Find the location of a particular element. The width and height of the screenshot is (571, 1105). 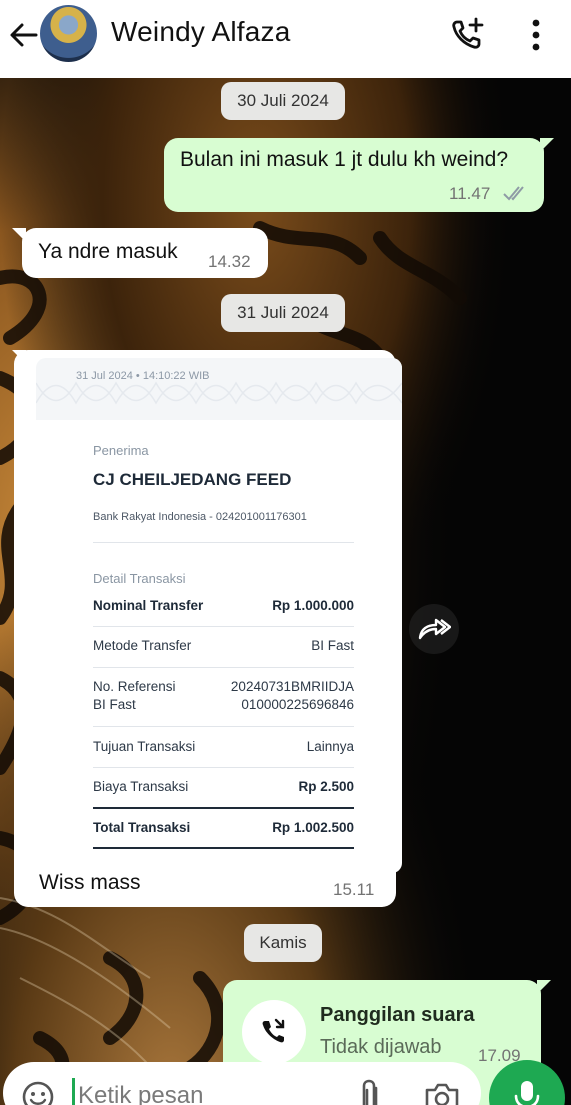

receipt-row-value: Rp 1.000.000 is located at coordinates (313, 605).